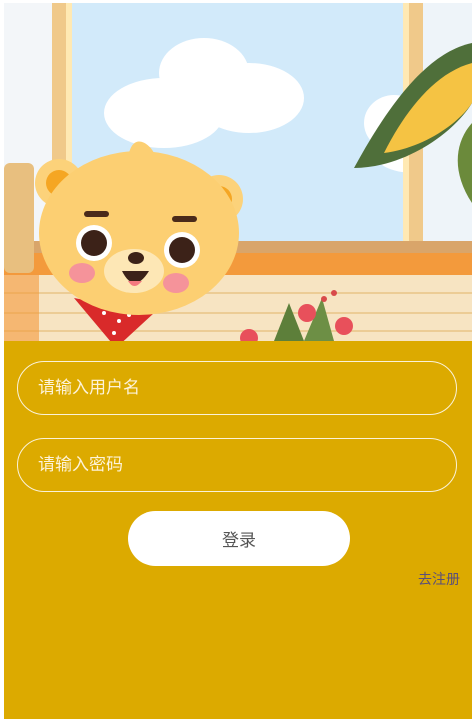  What do you see at coordinates (439, 579) in the screenshot?
I see `register-link: 去注册` at bounding box center [439, 579].